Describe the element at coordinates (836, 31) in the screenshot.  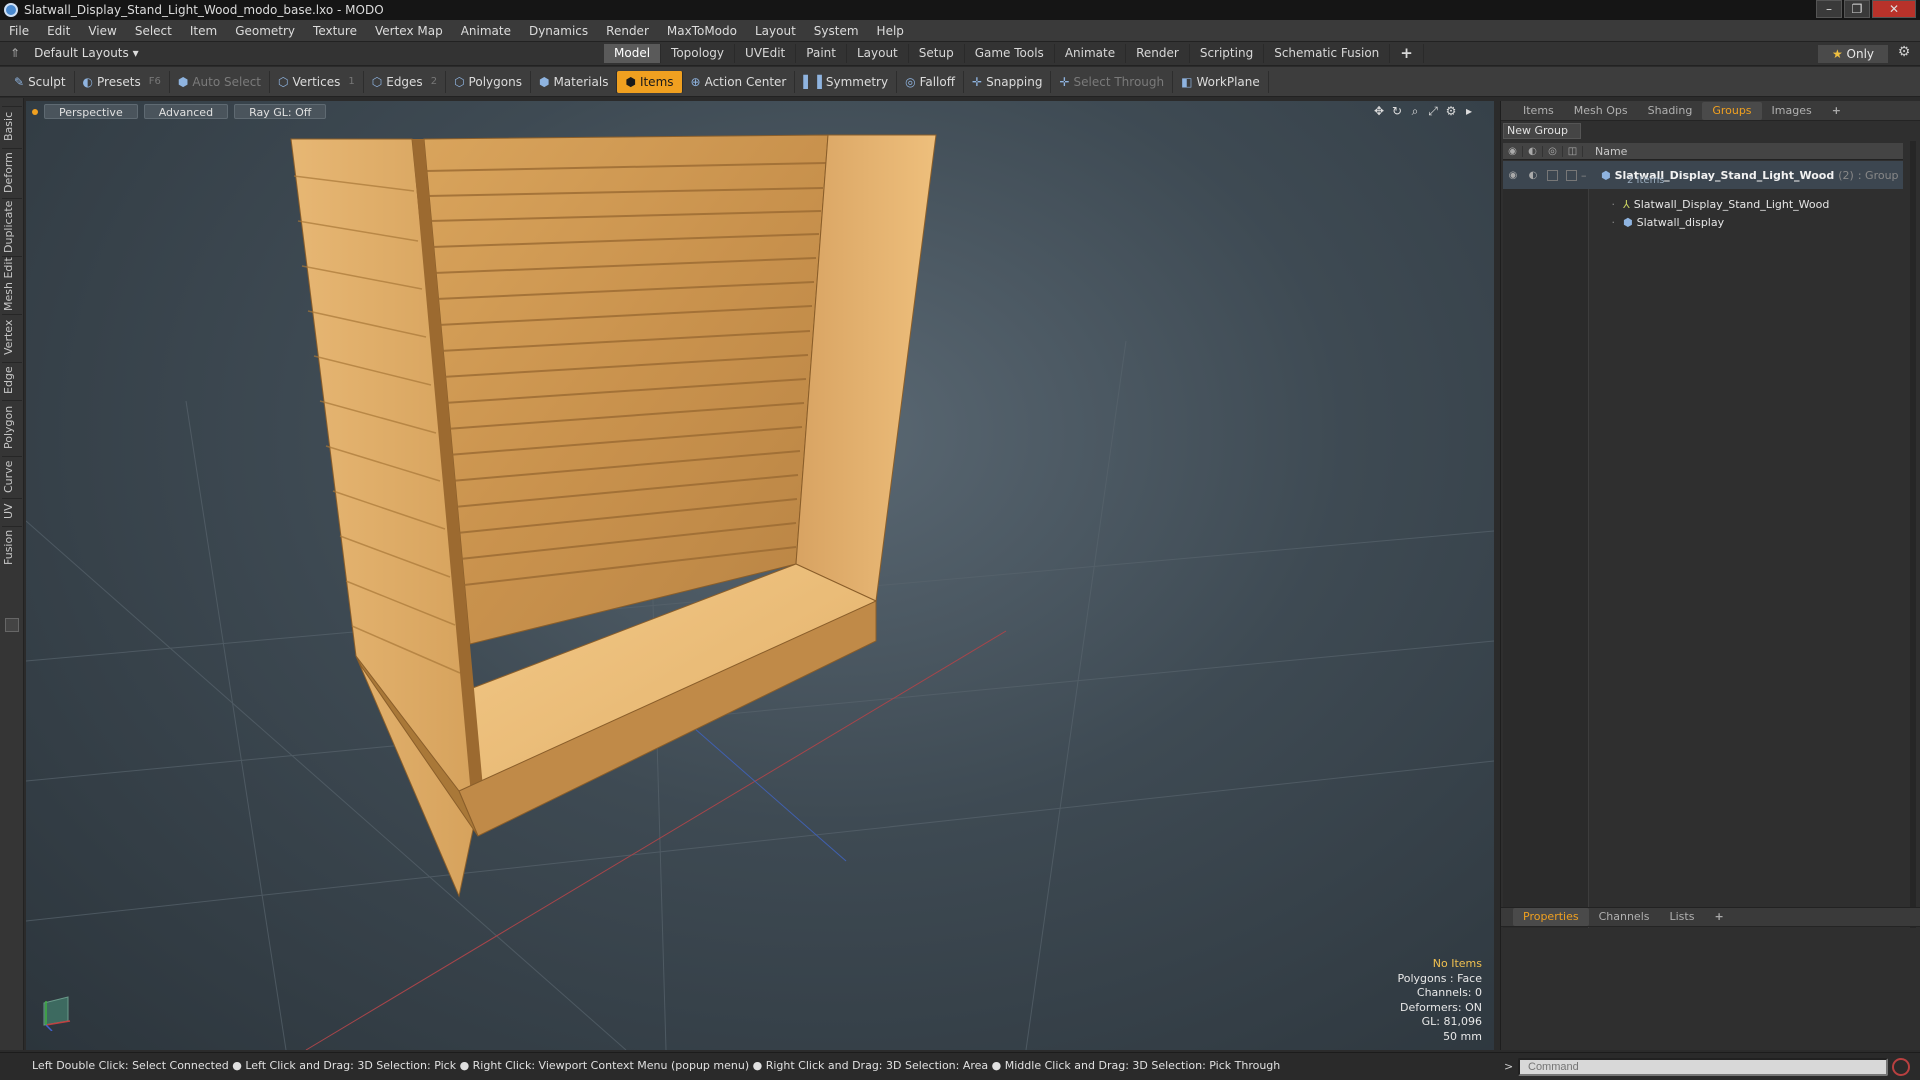
I see `menu-system: System` at that location.